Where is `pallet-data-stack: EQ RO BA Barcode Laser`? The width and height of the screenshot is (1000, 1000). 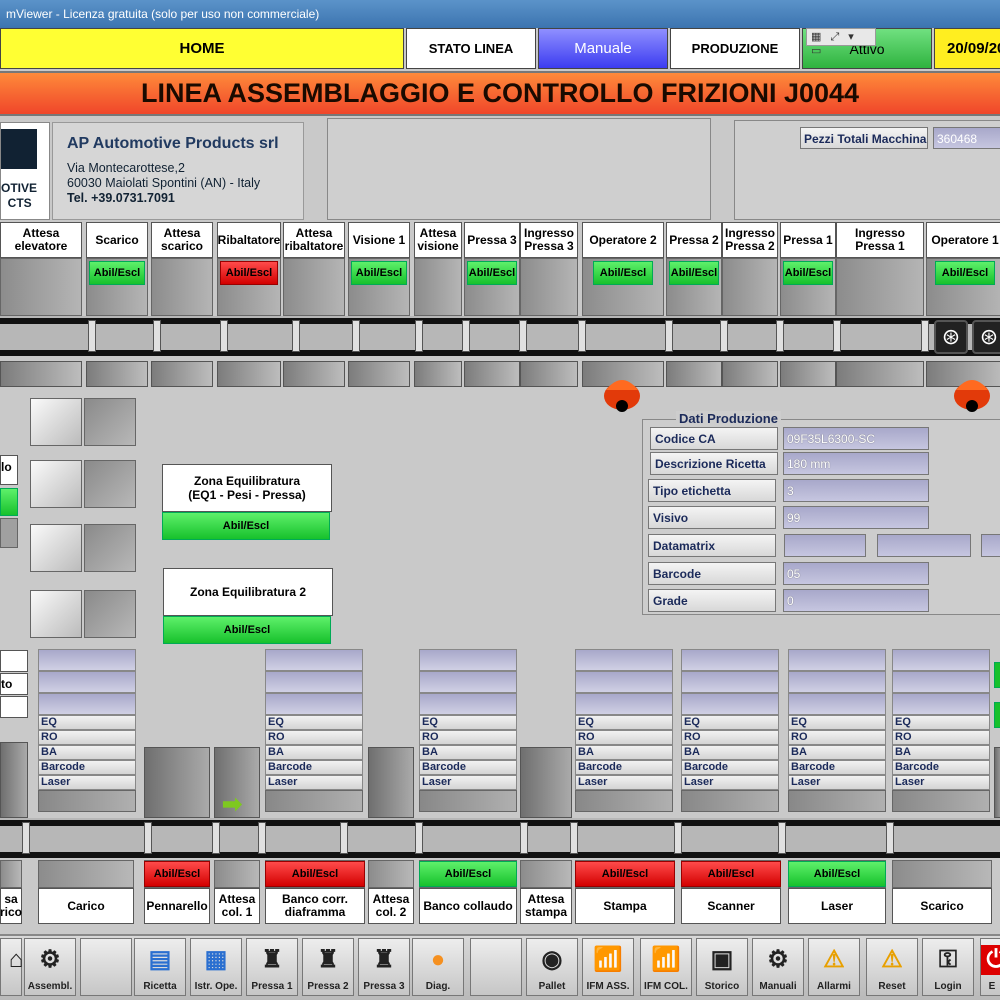
pallet-data-stack: EQ RO BA Barcode Laser is located at coordinates (468, 730).